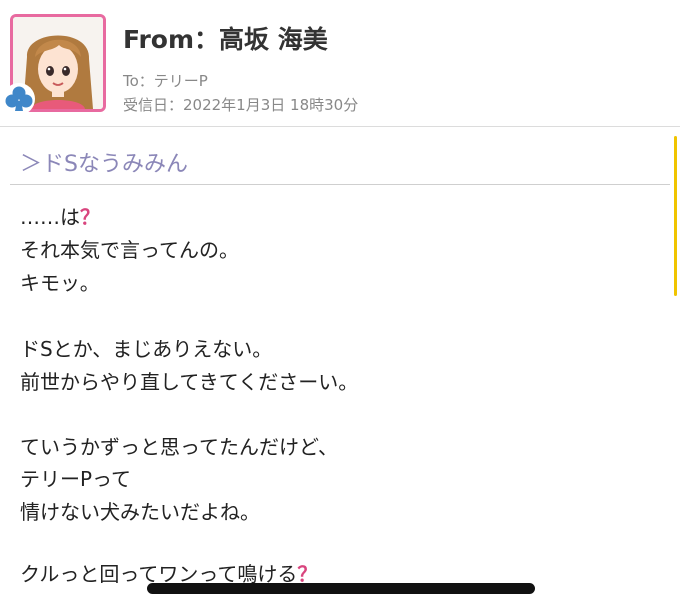 The width and height of the screenshot is (680, 608). What do you see at coordinates (189, 382) in the screenshot?
I see `message-line-5: 前世からやり直してきてくださーい。` at bounding box center [189, 382].